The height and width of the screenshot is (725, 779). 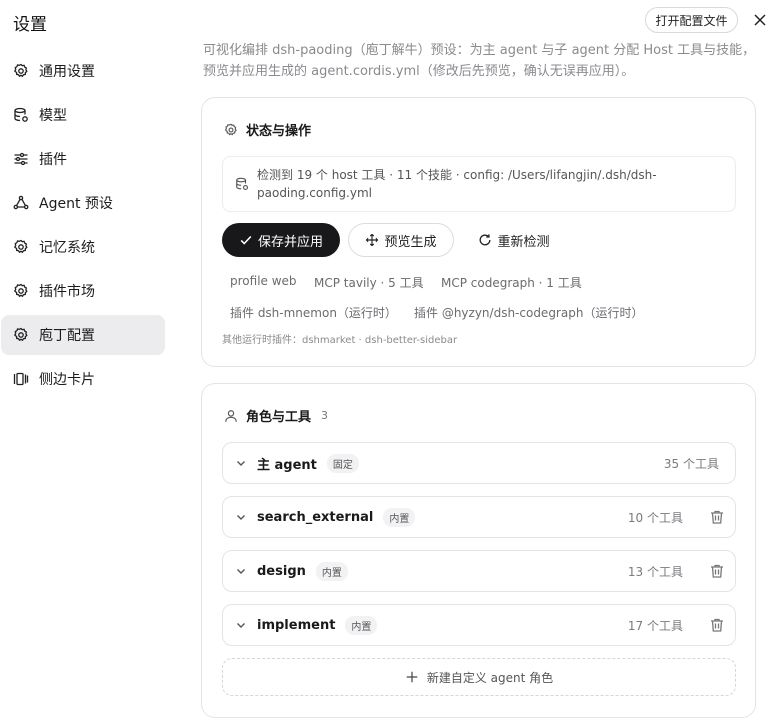 I want to click on sidebar-item-label: Agent 预设, so click(x=76, y=204).